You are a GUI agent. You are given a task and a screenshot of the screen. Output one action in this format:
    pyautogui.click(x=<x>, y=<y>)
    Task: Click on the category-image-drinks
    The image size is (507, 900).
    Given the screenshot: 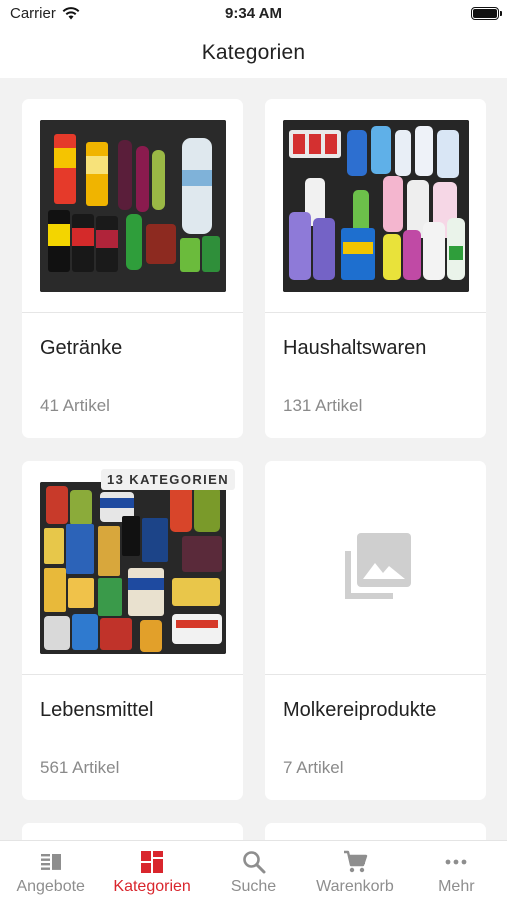 What is the action you would take?
    pyautogui.click(x=132, y=205)
    